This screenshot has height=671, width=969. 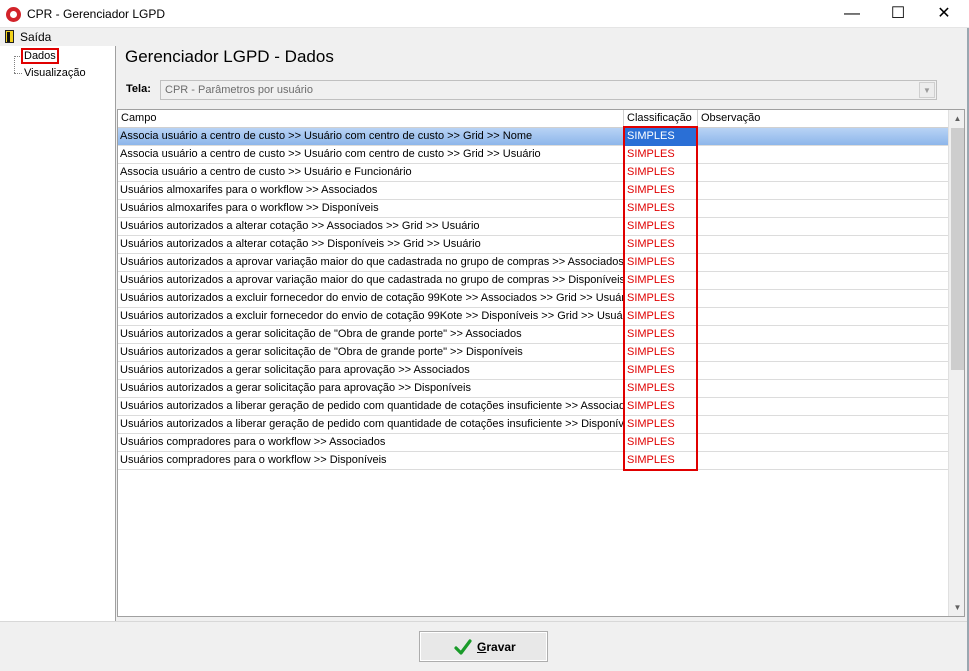 I want to click on close-button: ✕, so click(x=944, y=14).